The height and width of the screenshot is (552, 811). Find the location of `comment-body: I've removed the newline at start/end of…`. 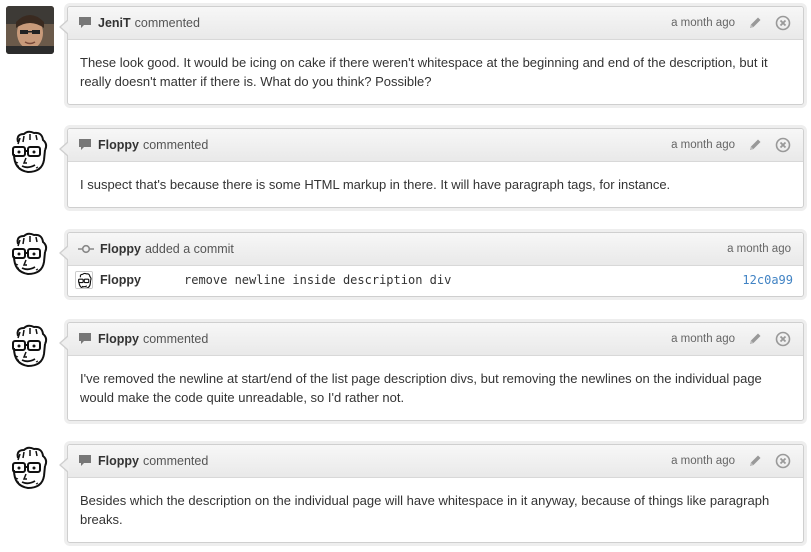

comment-body: I've removed the newline at start/end of… is located at coordinates (421, 388).